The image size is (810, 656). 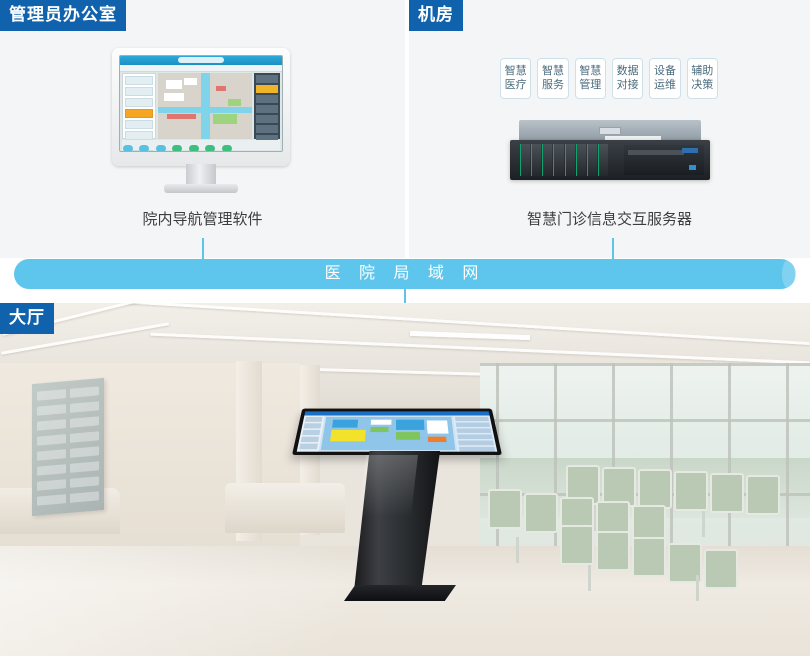 I want to click on software-right-panel, so click(x=267, y=108).